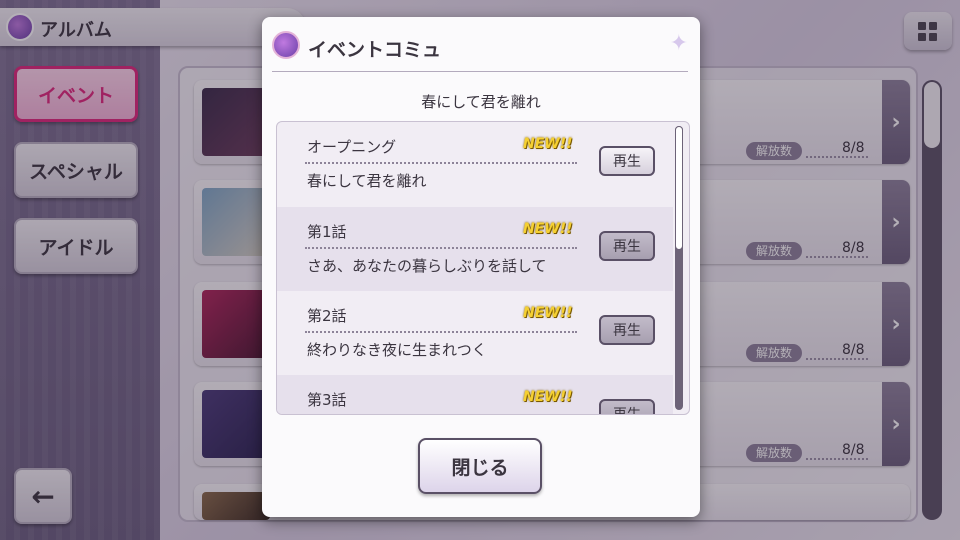 The image size is (960, 540). What do you see at coordinates (475, 394) in the screenshot?
I see `episode-row: 第3話 NEW!! 再生` at bounding box center [475, 394].